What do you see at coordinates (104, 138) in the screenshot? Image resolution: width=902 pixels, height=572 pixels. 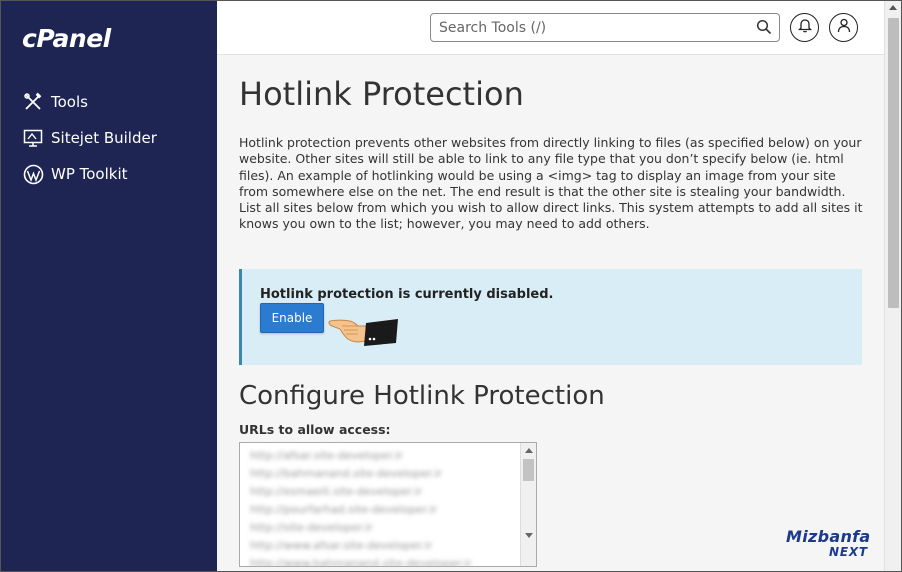 I see `sidebar-item-label: Sitejet Builder` at bounding box center [104, 138].